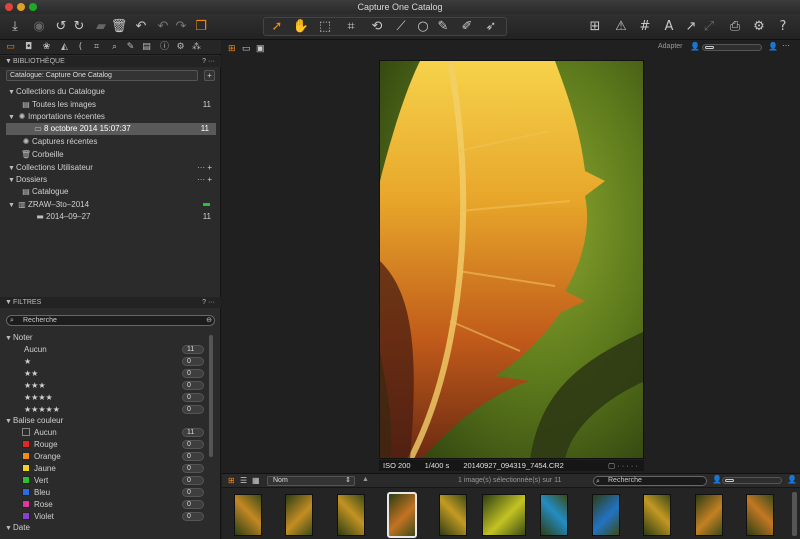 The height and width of the screenshot is (539, 800). I want to click on trash-icon: 🗑, so click(119, 27).